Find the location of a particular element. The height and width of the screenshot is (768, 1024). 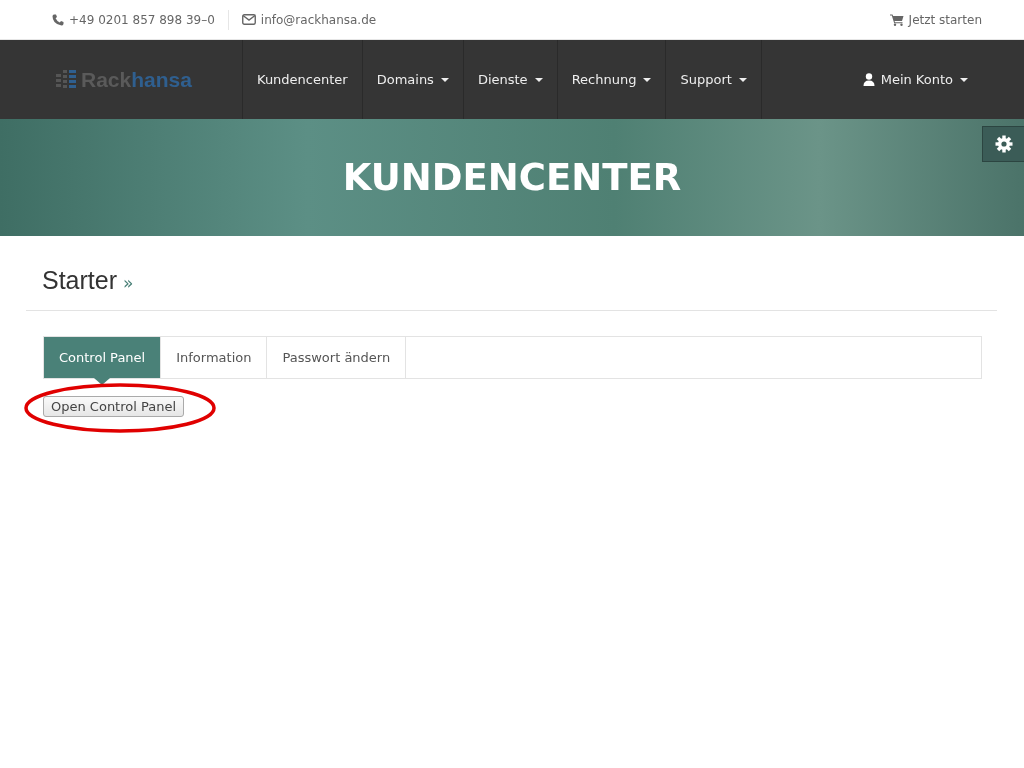

page-title: Starter is located at coordinates (80, 280).